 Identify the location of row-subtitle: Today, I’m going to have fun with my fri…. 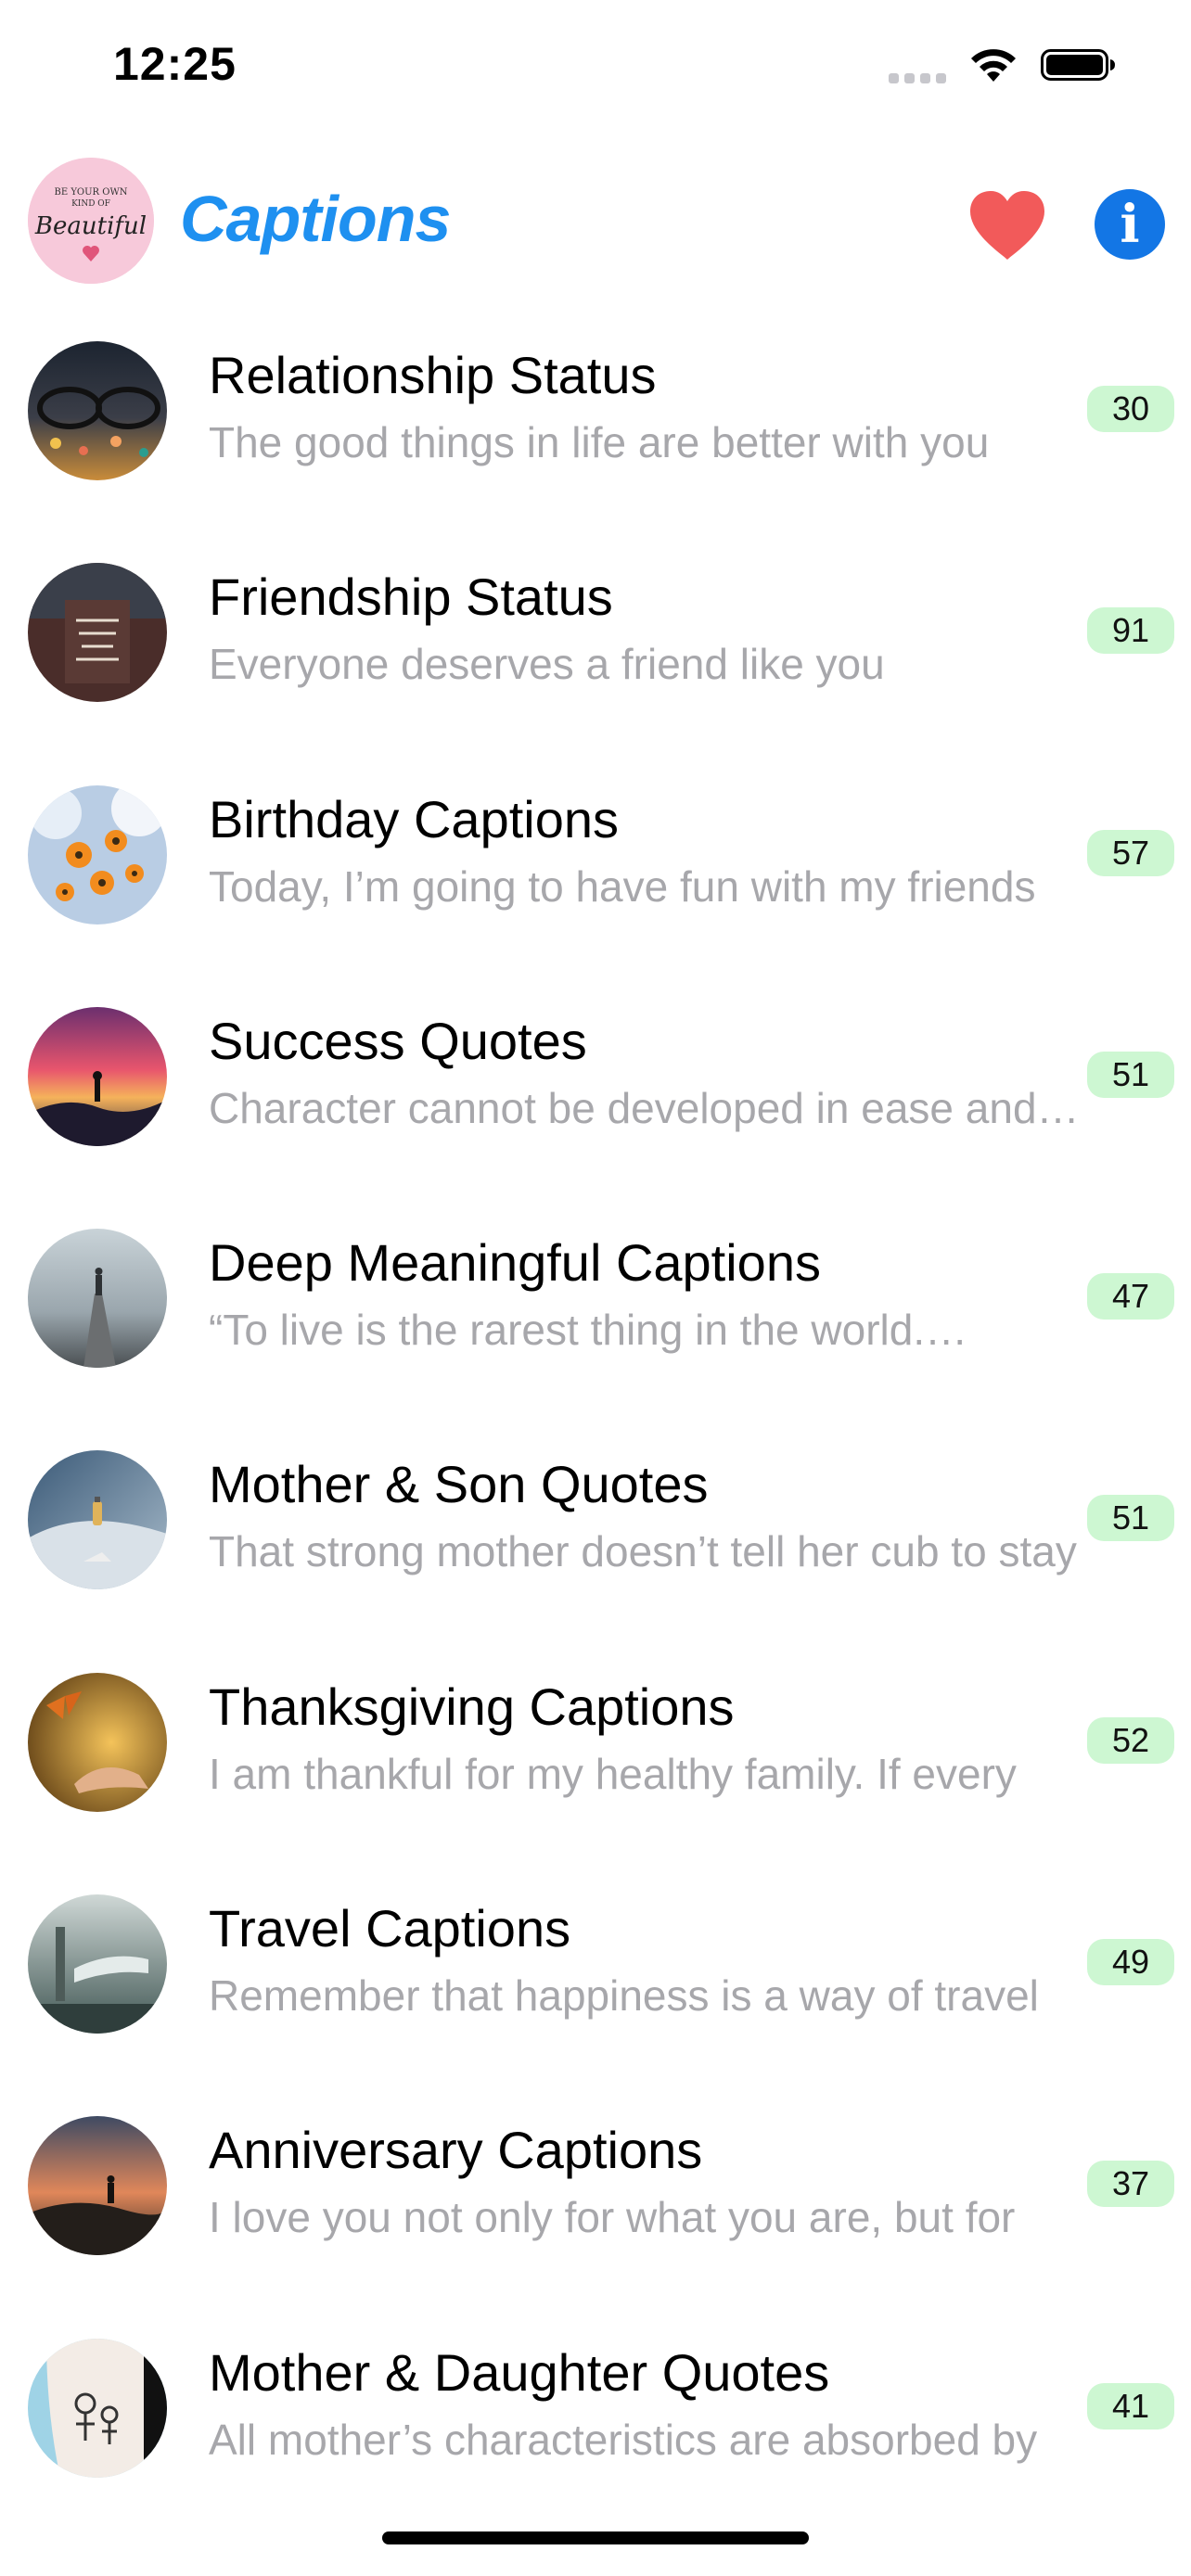
(623, 886).